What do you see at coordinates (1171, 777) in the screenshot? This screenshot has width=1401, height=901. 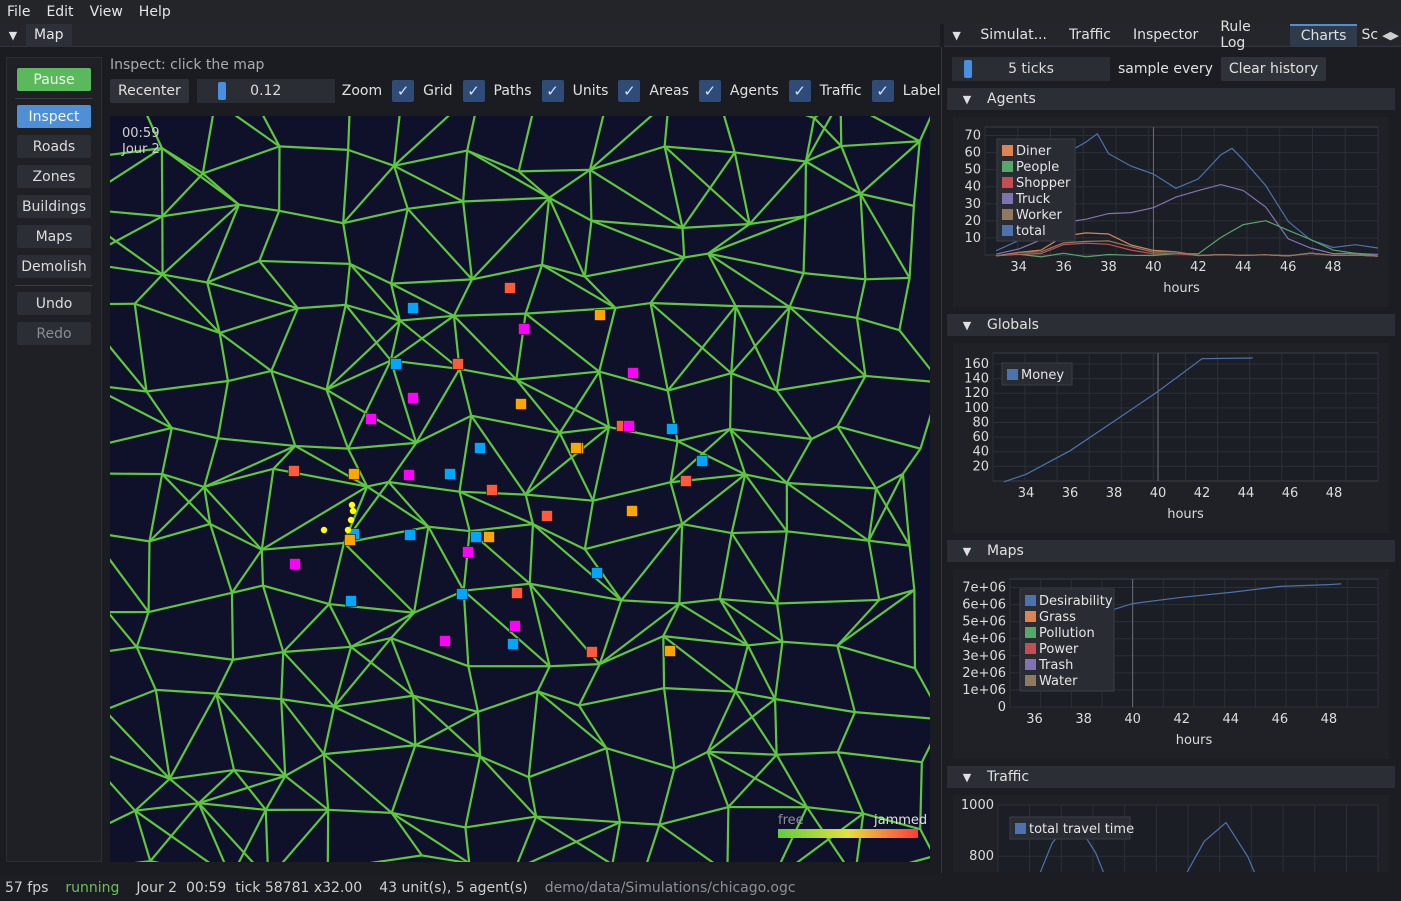 I see `section-traffic: ▼ Traffic` at bounding box center [1171, 777].